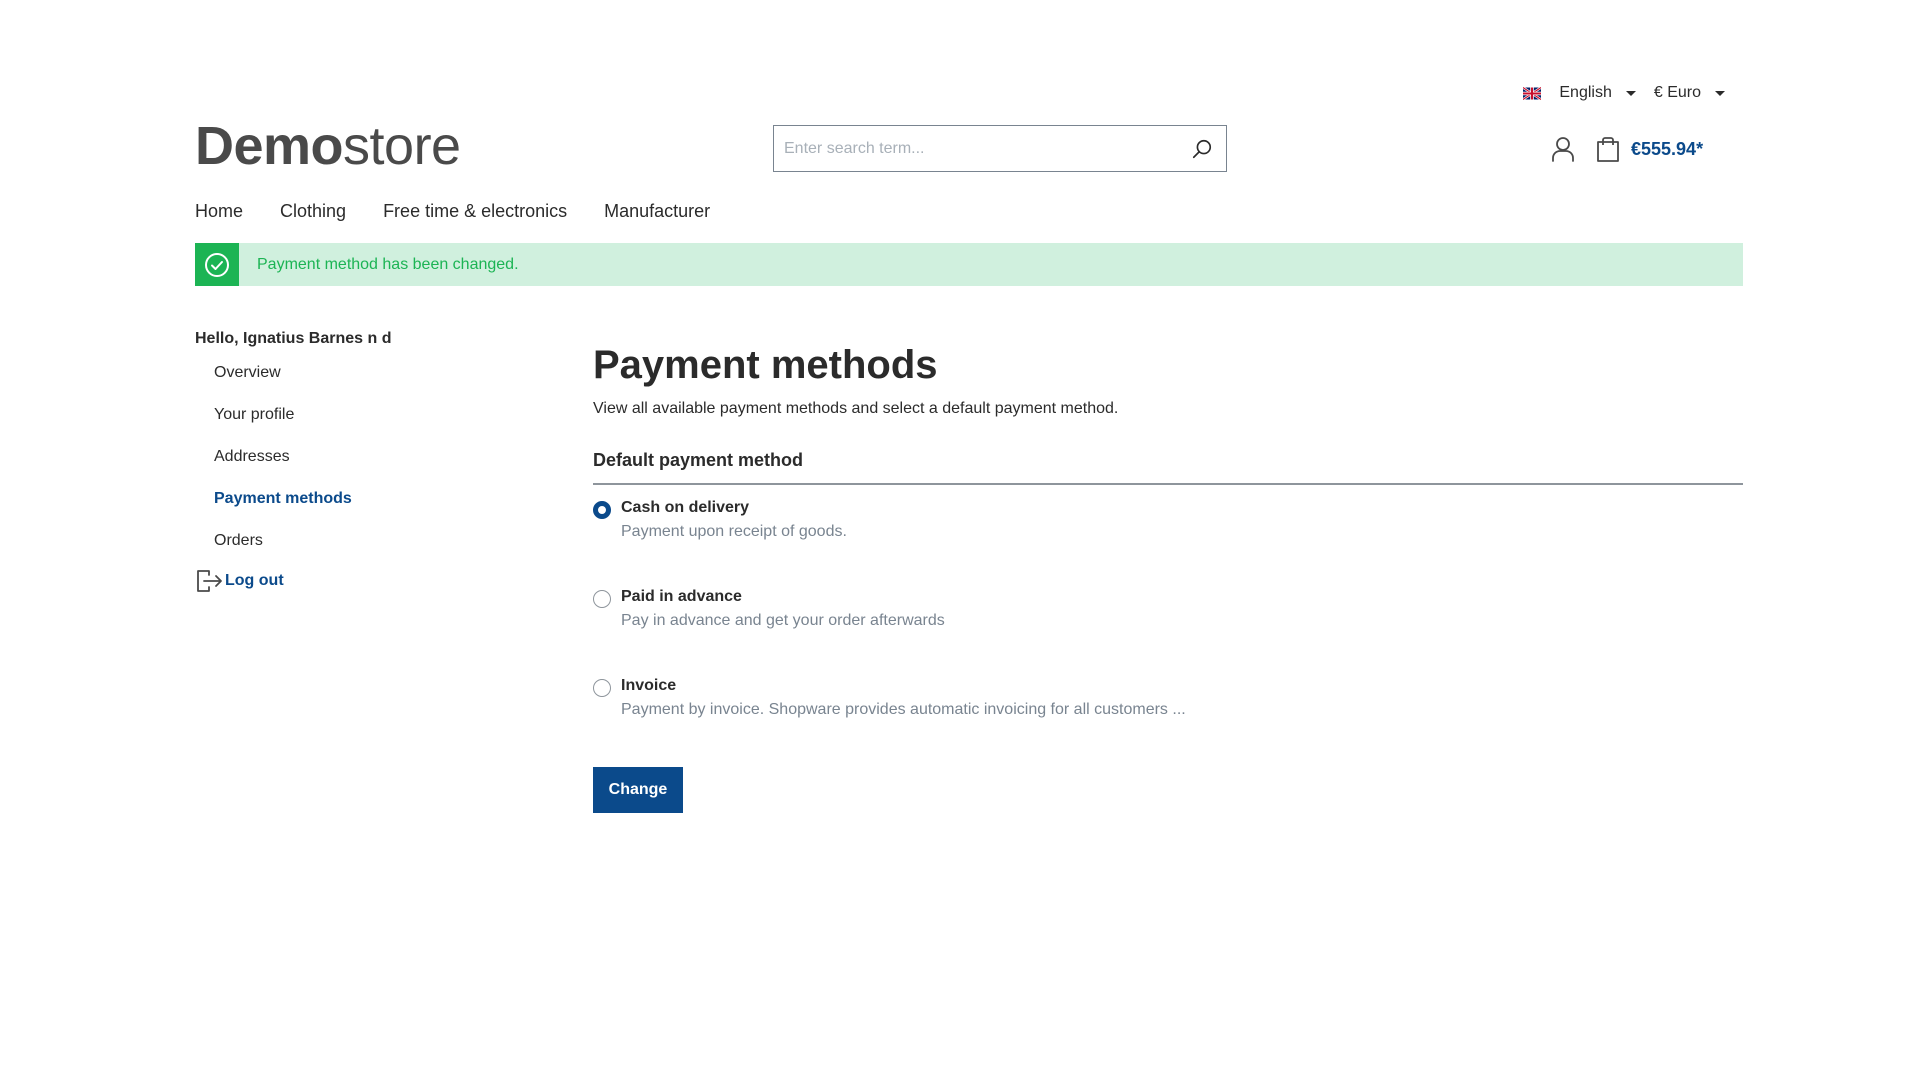 This screenshot has width=1920, height=1080. What do you see at coordinates (681, 596) in the screenshot?
I see `method-label: Paid in advance` at bounding box center [681, 596].